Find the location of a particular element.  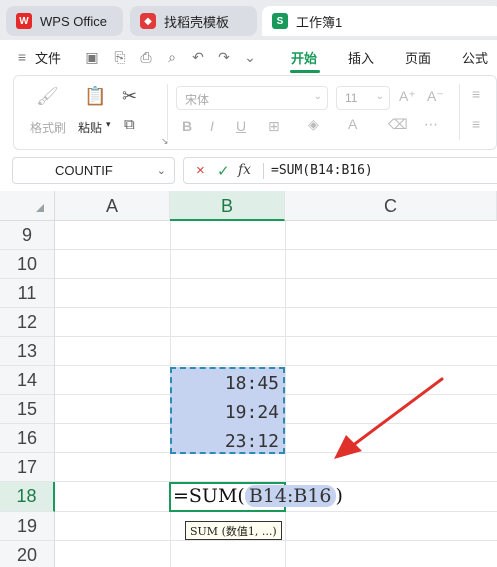

cancel-icon: × is located at coordinates (200, 170).